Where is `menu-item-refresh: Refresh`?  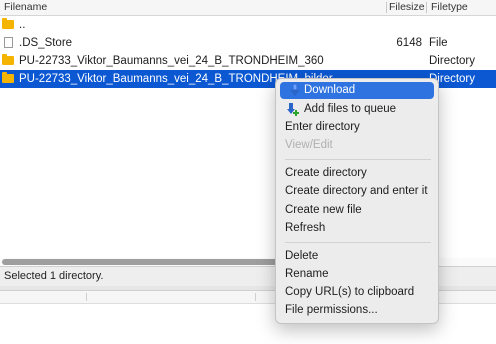 menu-item-refresh: Refresh is located at coordinates (305, 228).